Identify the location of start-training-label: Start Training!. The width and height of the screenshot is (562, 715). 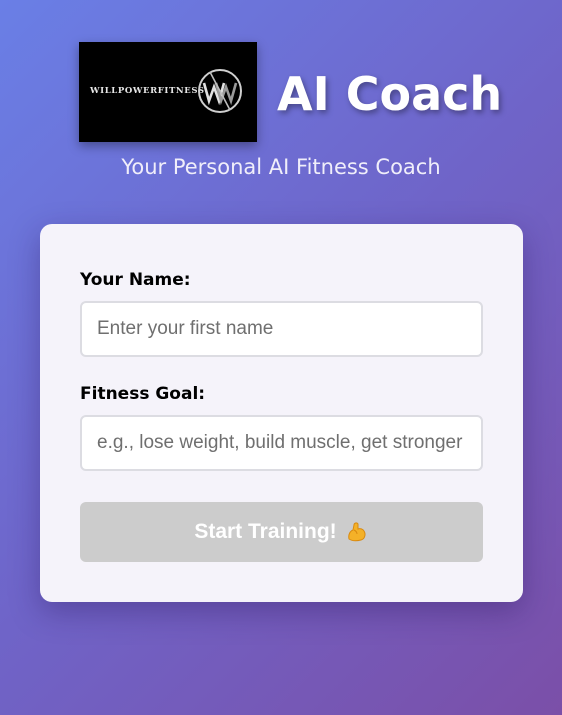
(265, 531).